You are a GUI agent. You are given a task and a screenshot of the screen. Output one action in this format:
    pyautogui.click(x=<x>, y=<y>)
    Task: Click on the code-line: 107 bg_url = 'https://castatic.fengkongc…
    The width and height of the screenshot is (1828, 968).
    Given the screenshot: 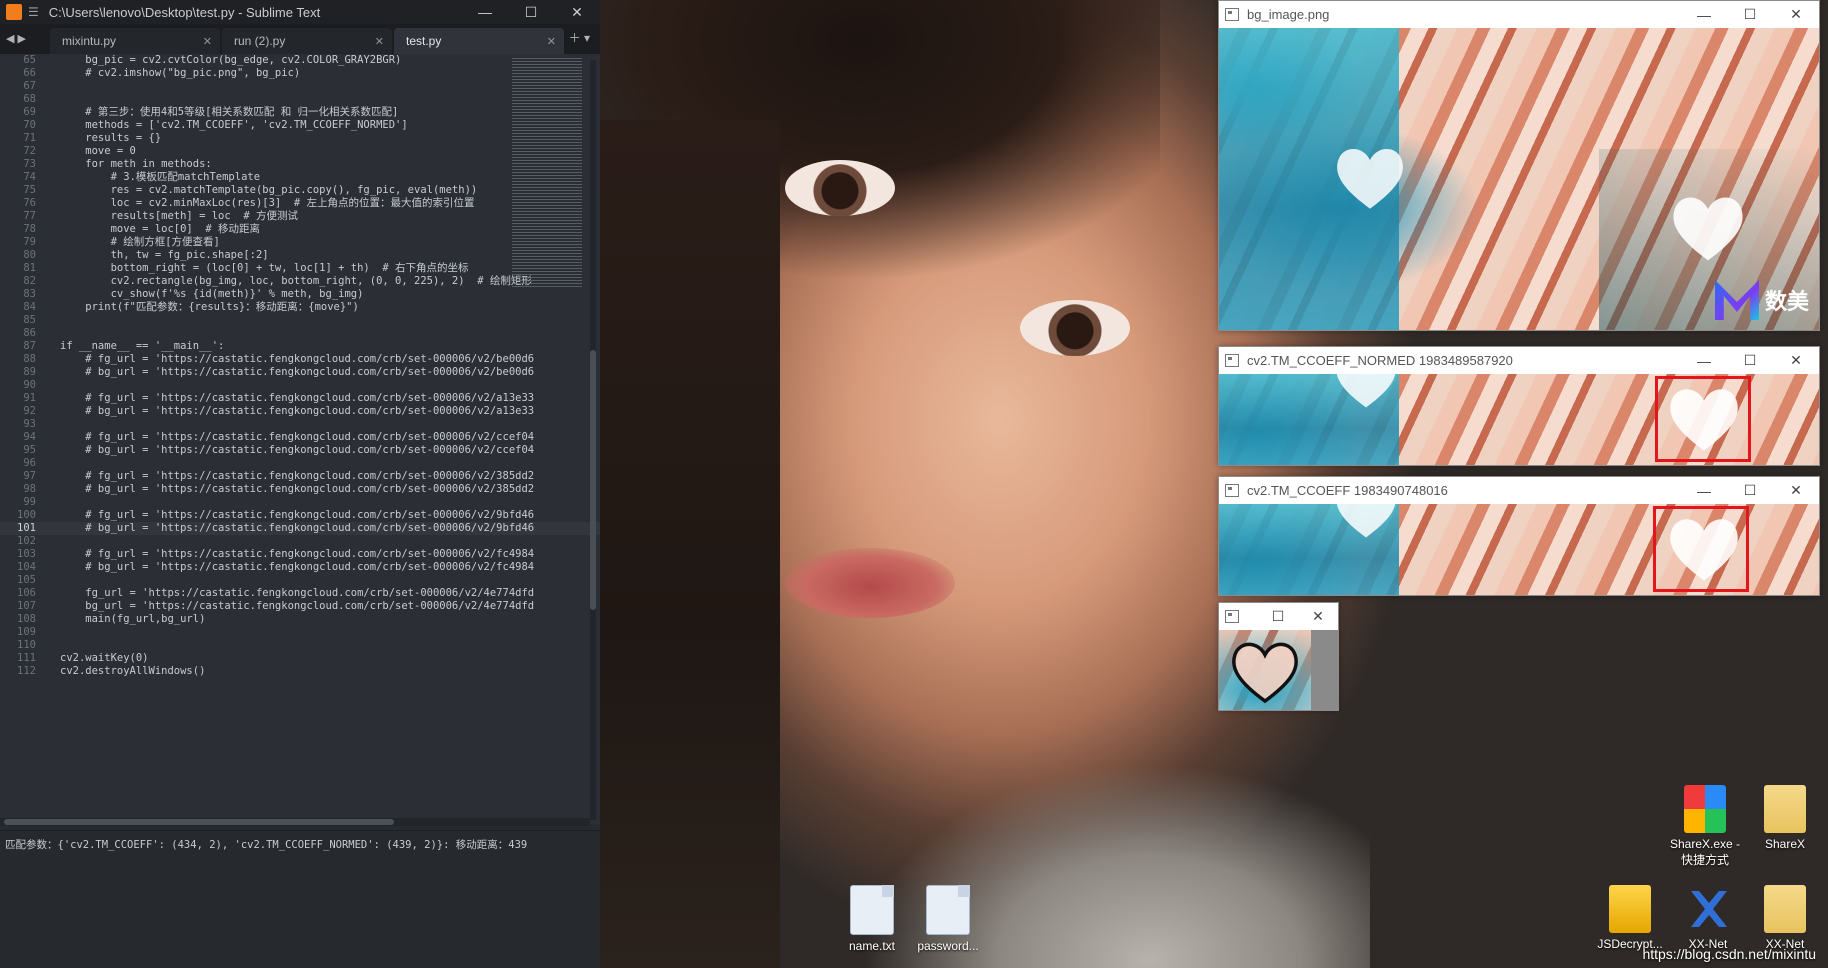 What is the action you would take?
    pyautogui.click(x=300, y=606)
    